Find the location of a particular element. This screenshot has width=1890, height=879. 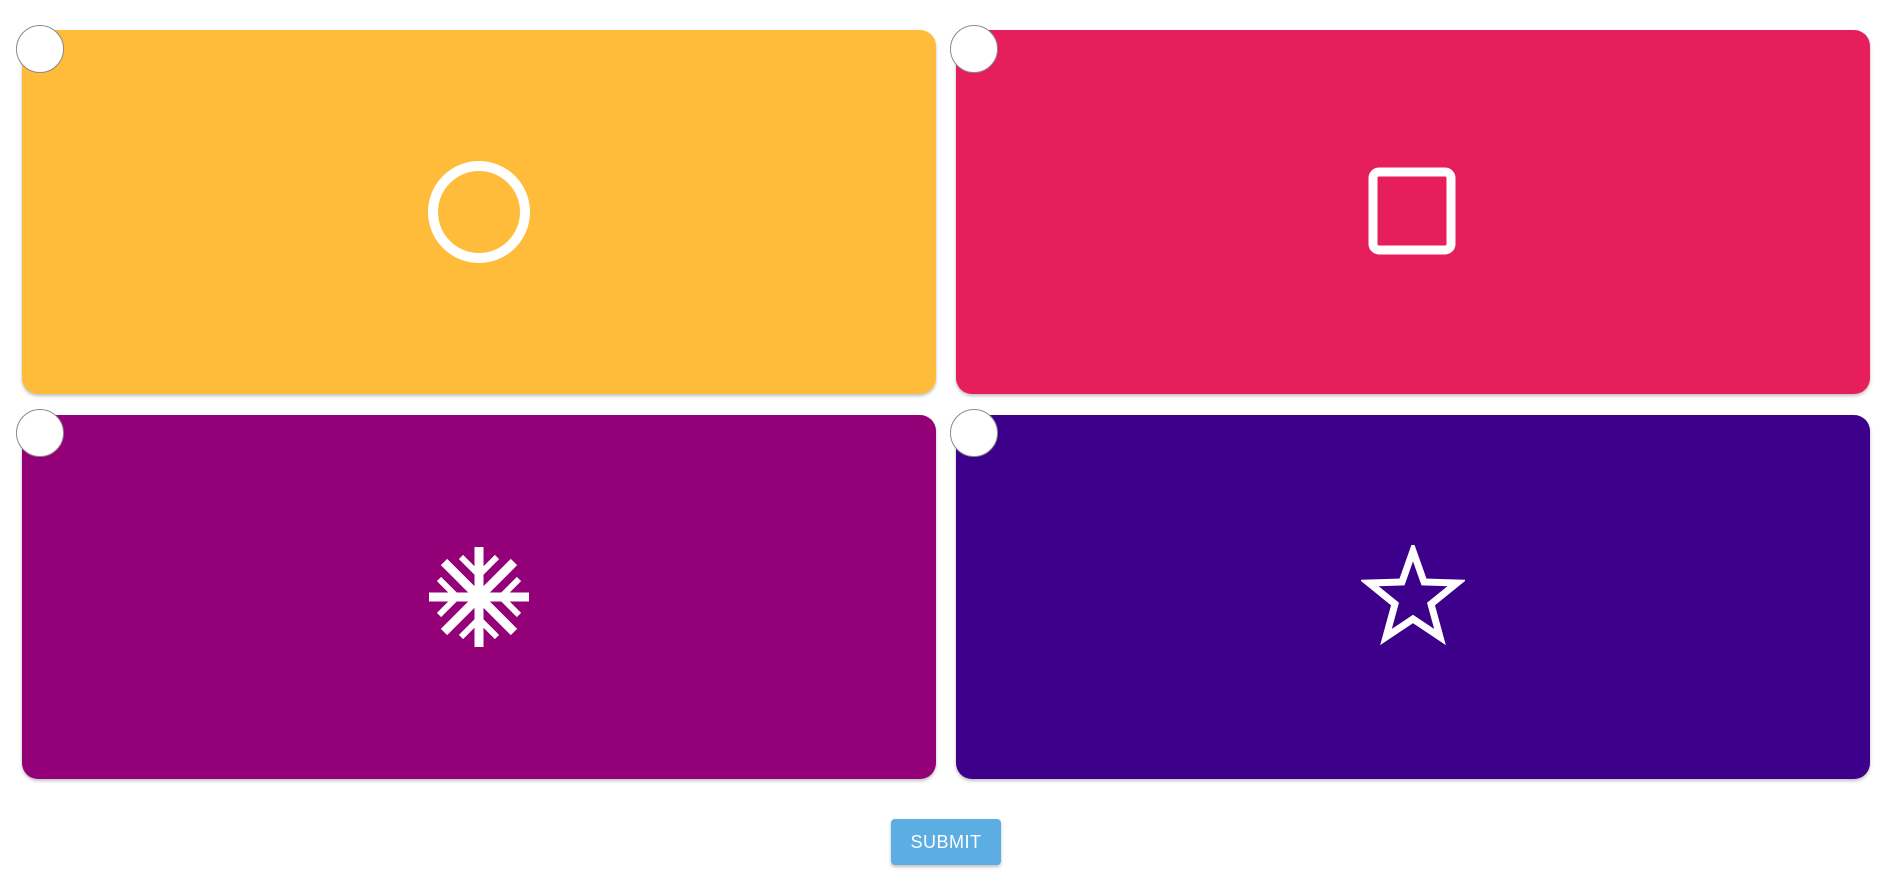

star-icon is located at coordinates (1413, 597).